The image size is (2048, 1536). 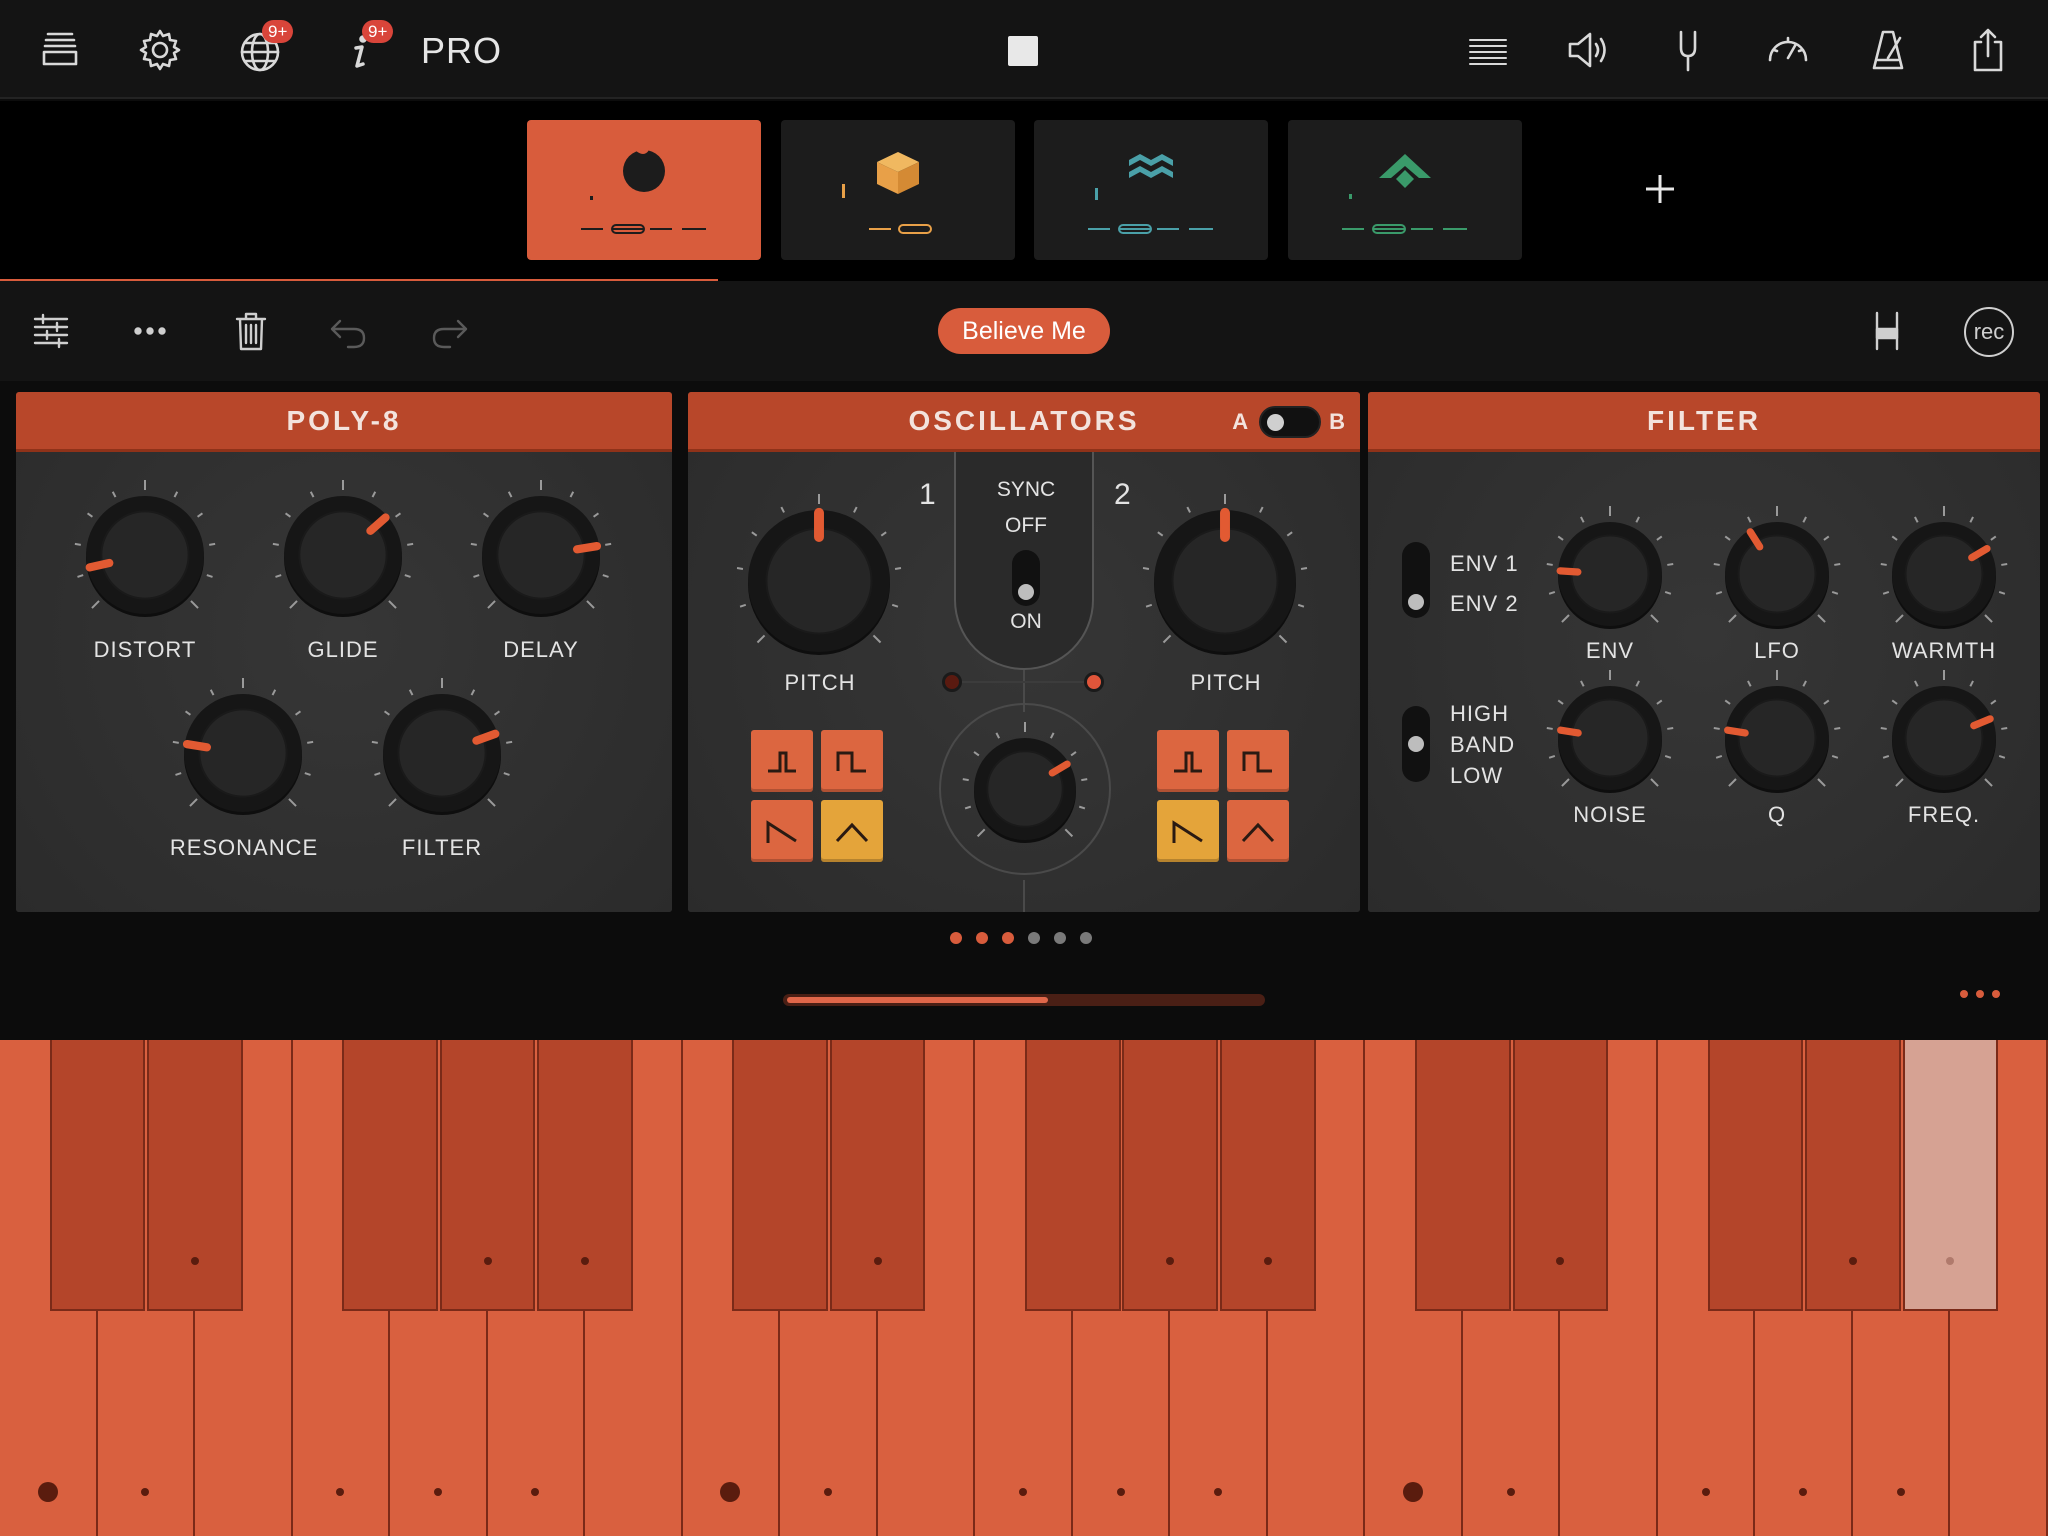 What do you see at coordinates (1887, 331) in the screenshot?
I see `split-keyboard-icon` at bounding box center [1887, 331].